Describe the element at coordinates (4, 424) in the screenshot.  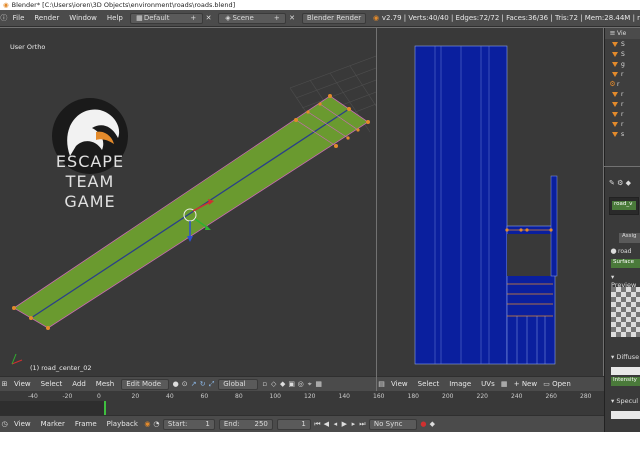
I see `timeline-editor-icon: ◷` at that location.